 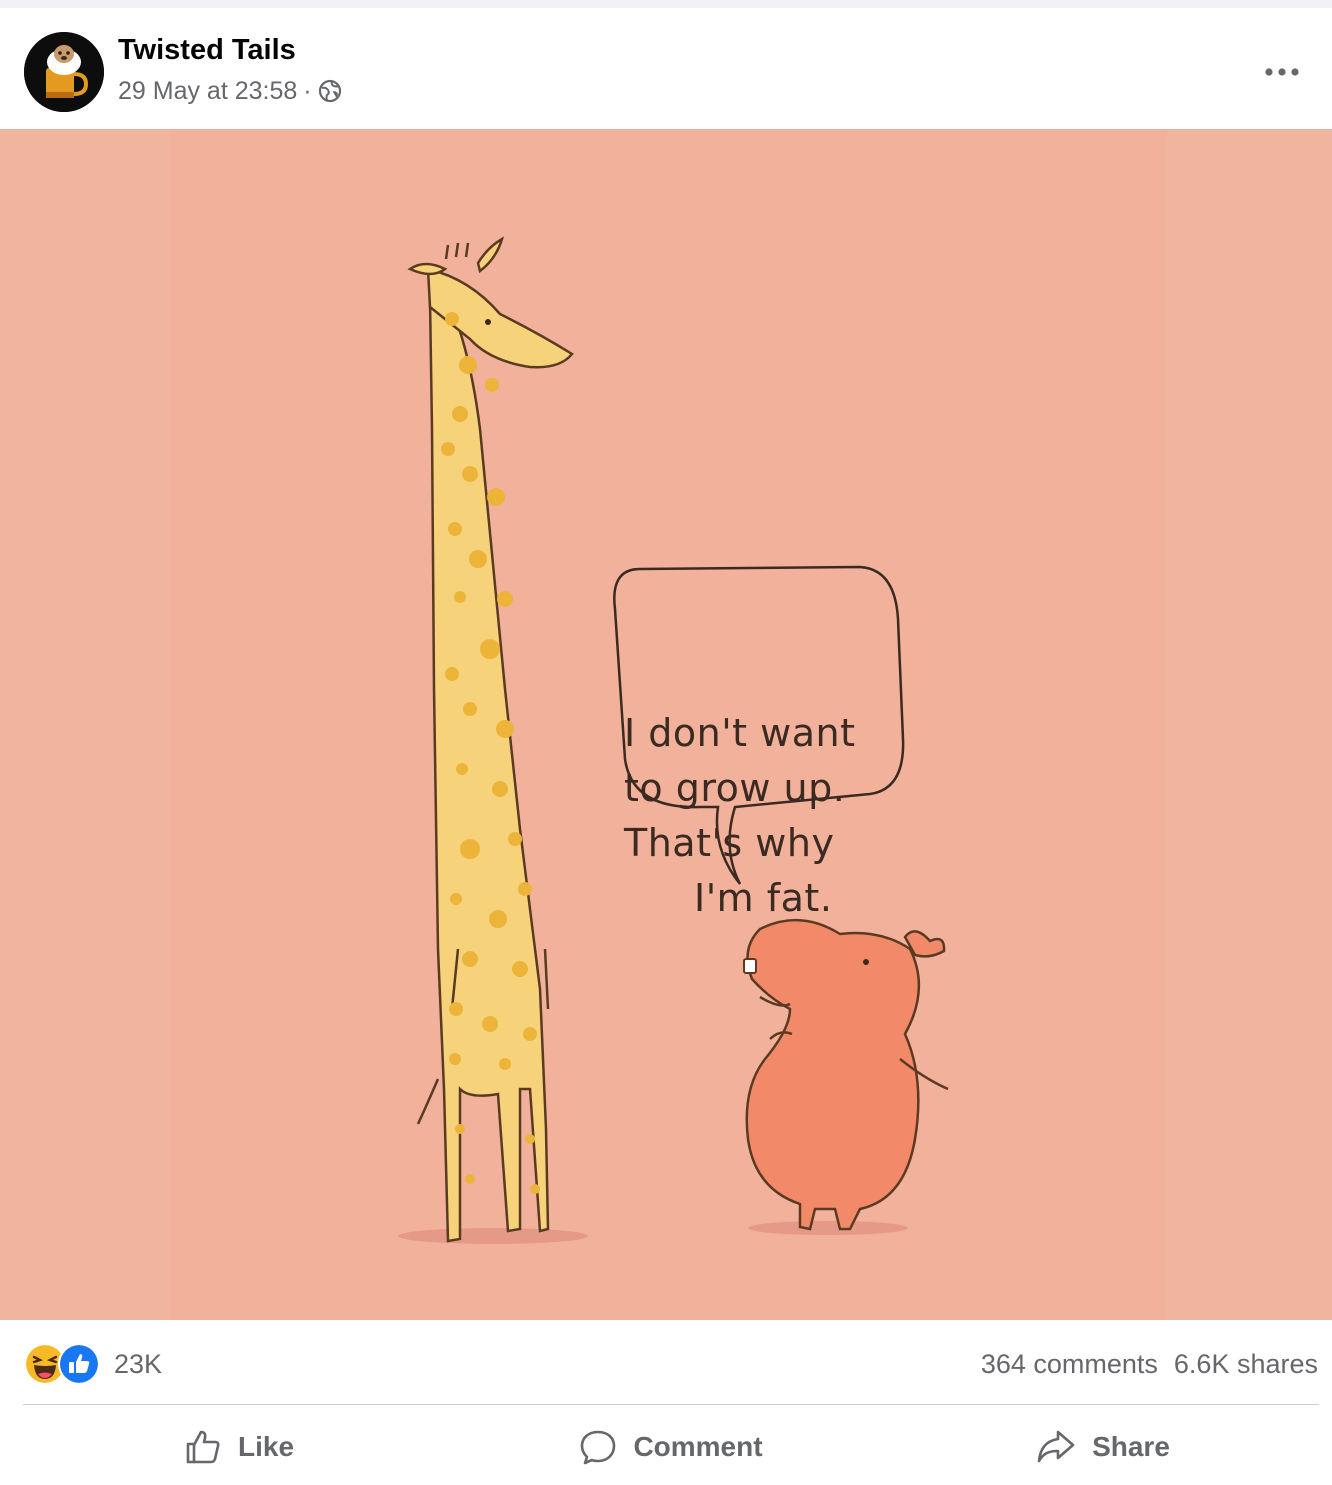 I want to click on avatar-logo-image, so click(x=64, y=72).